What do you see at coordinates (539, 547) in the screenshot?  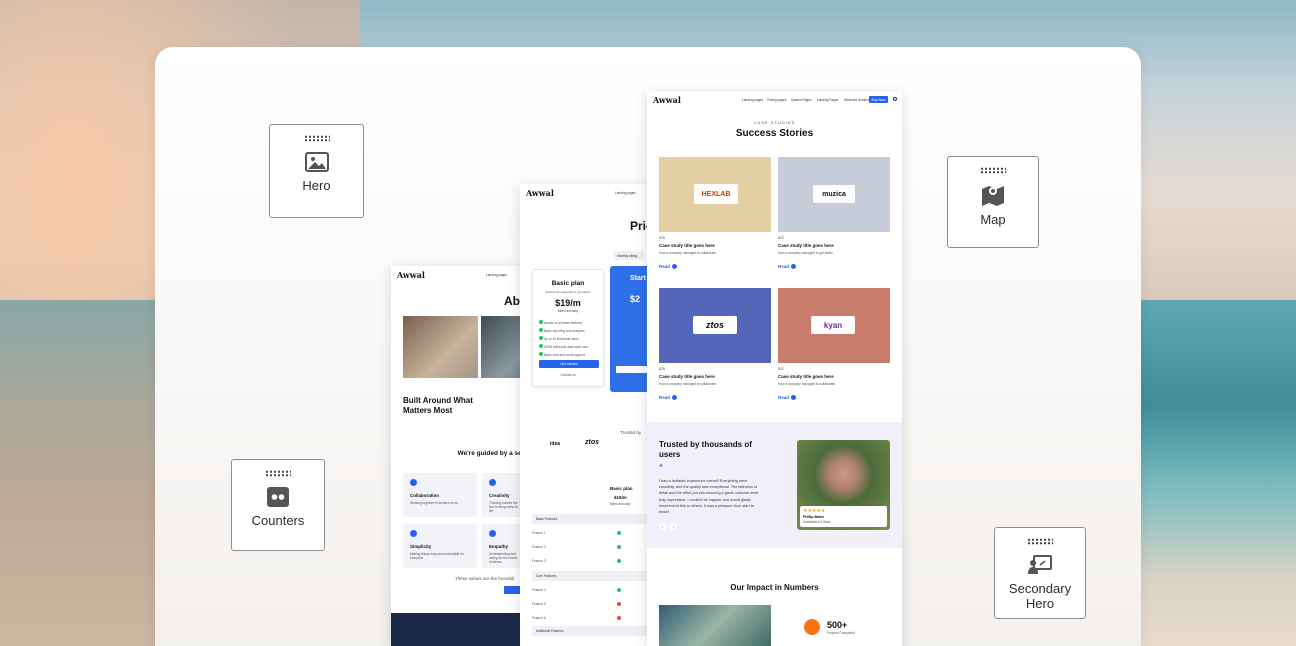 I see `compare-row: Feature 2` at bounding box center [539, 547].